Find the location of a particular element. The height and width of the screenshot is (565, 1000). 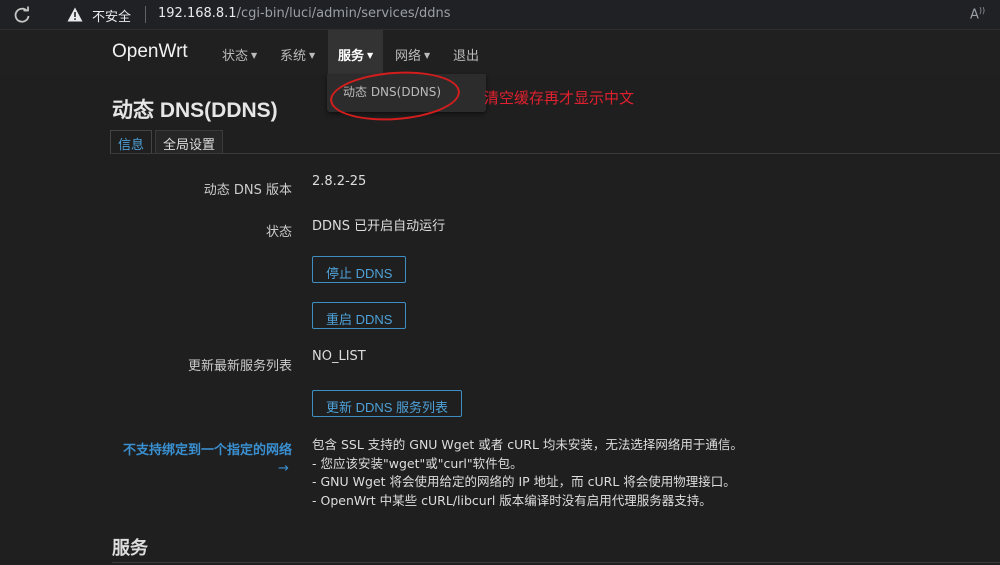

version-label: 动态 DNS 版本 is located at coordinates (247, 190).